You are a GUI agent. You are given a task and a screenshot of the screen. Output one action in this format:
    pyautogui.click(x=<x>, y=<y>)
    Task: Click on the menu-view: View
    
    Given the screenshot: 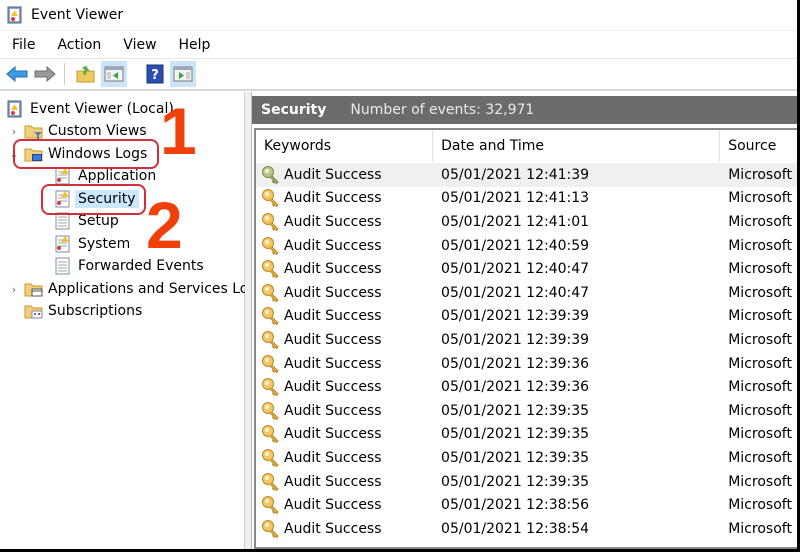 What is the action you would take?
    pyautogui.click(x=138, y=45)
    